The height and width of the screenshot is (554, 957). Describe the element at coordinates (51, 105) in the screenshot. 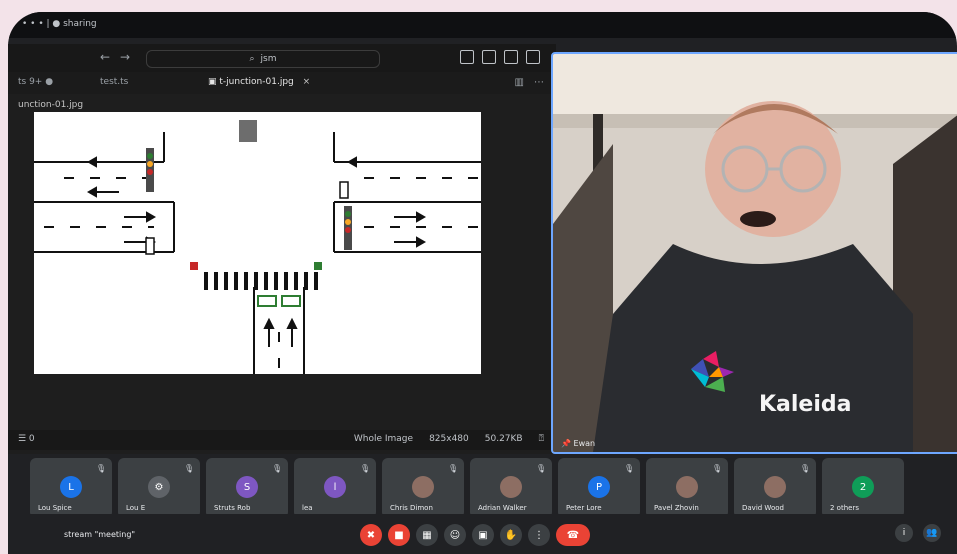

I see `breadcrumb: unction-01.jpg` at that location.